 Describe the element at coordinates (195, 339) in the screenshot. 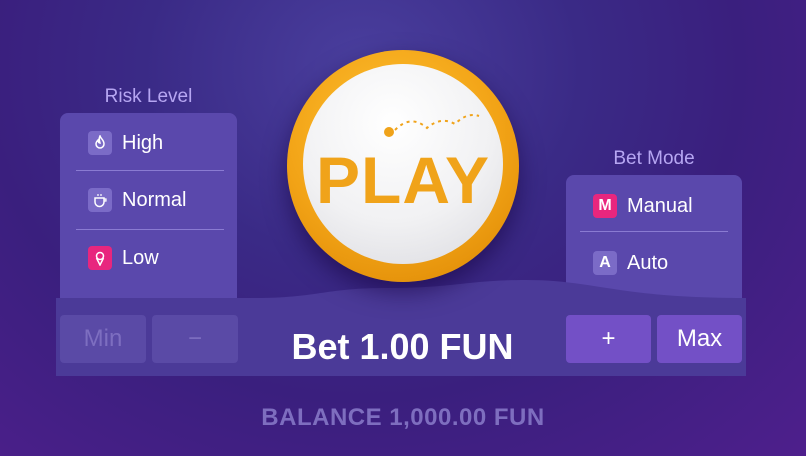

I see `bet-decrease-button: −` at that location.